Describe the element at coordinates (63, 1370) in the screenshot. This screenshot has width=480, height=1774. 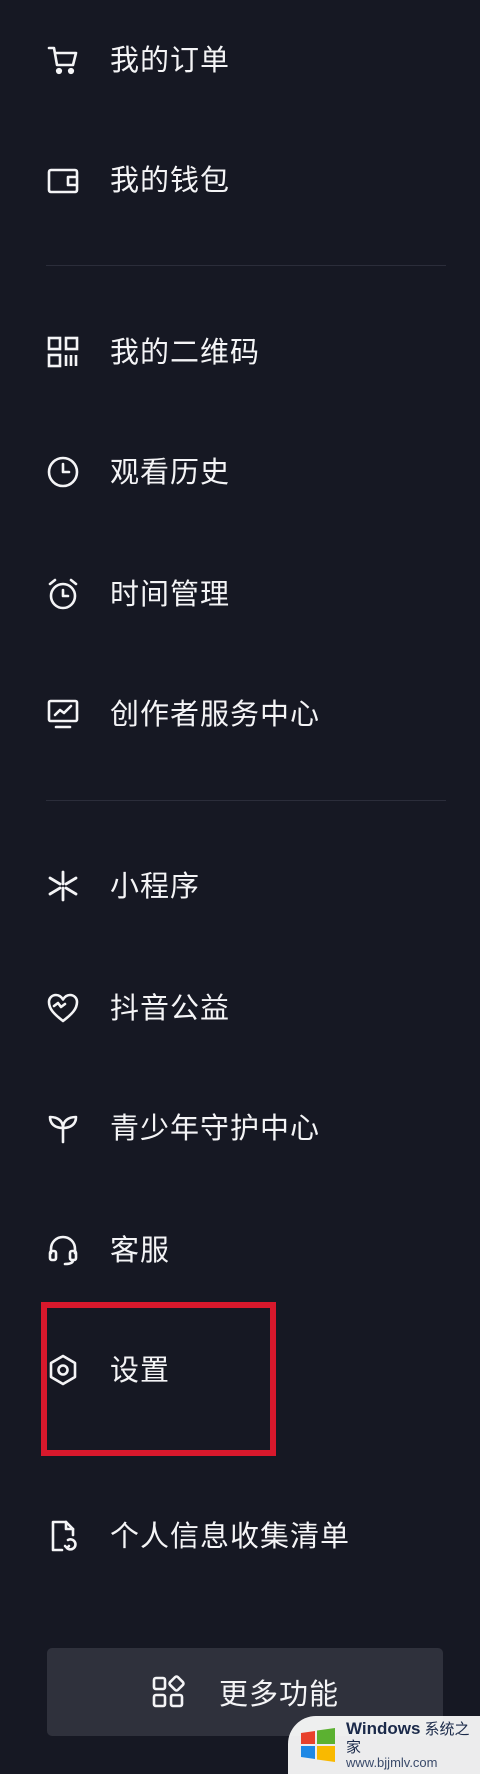
I see `gear-icon` at that location.